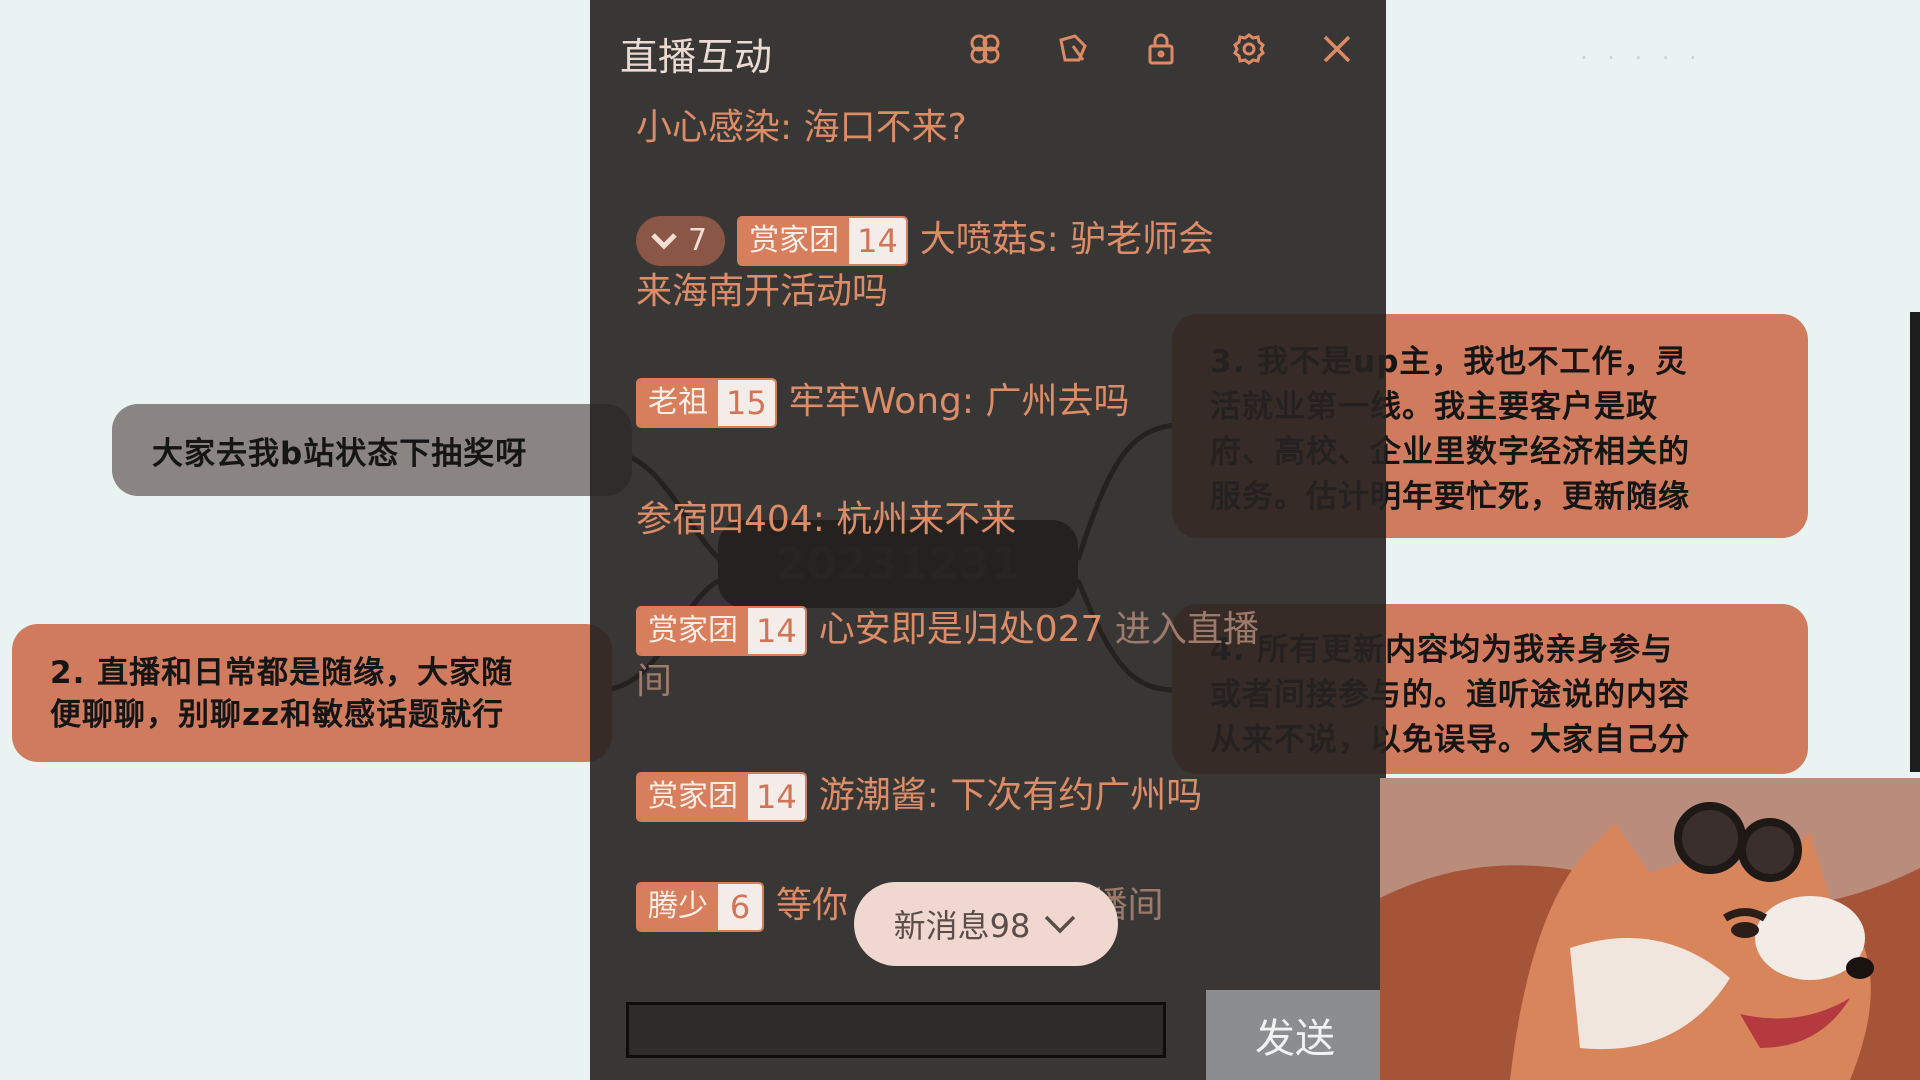  I want to click on message-text: 游潮酱: 下次有约广州吗, so click(1010, 795).